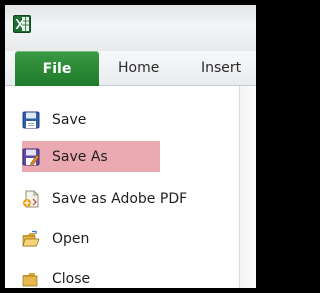 This screenshot has width=320, height=293. I want to click on tab-home: Home, so click(138, 68).